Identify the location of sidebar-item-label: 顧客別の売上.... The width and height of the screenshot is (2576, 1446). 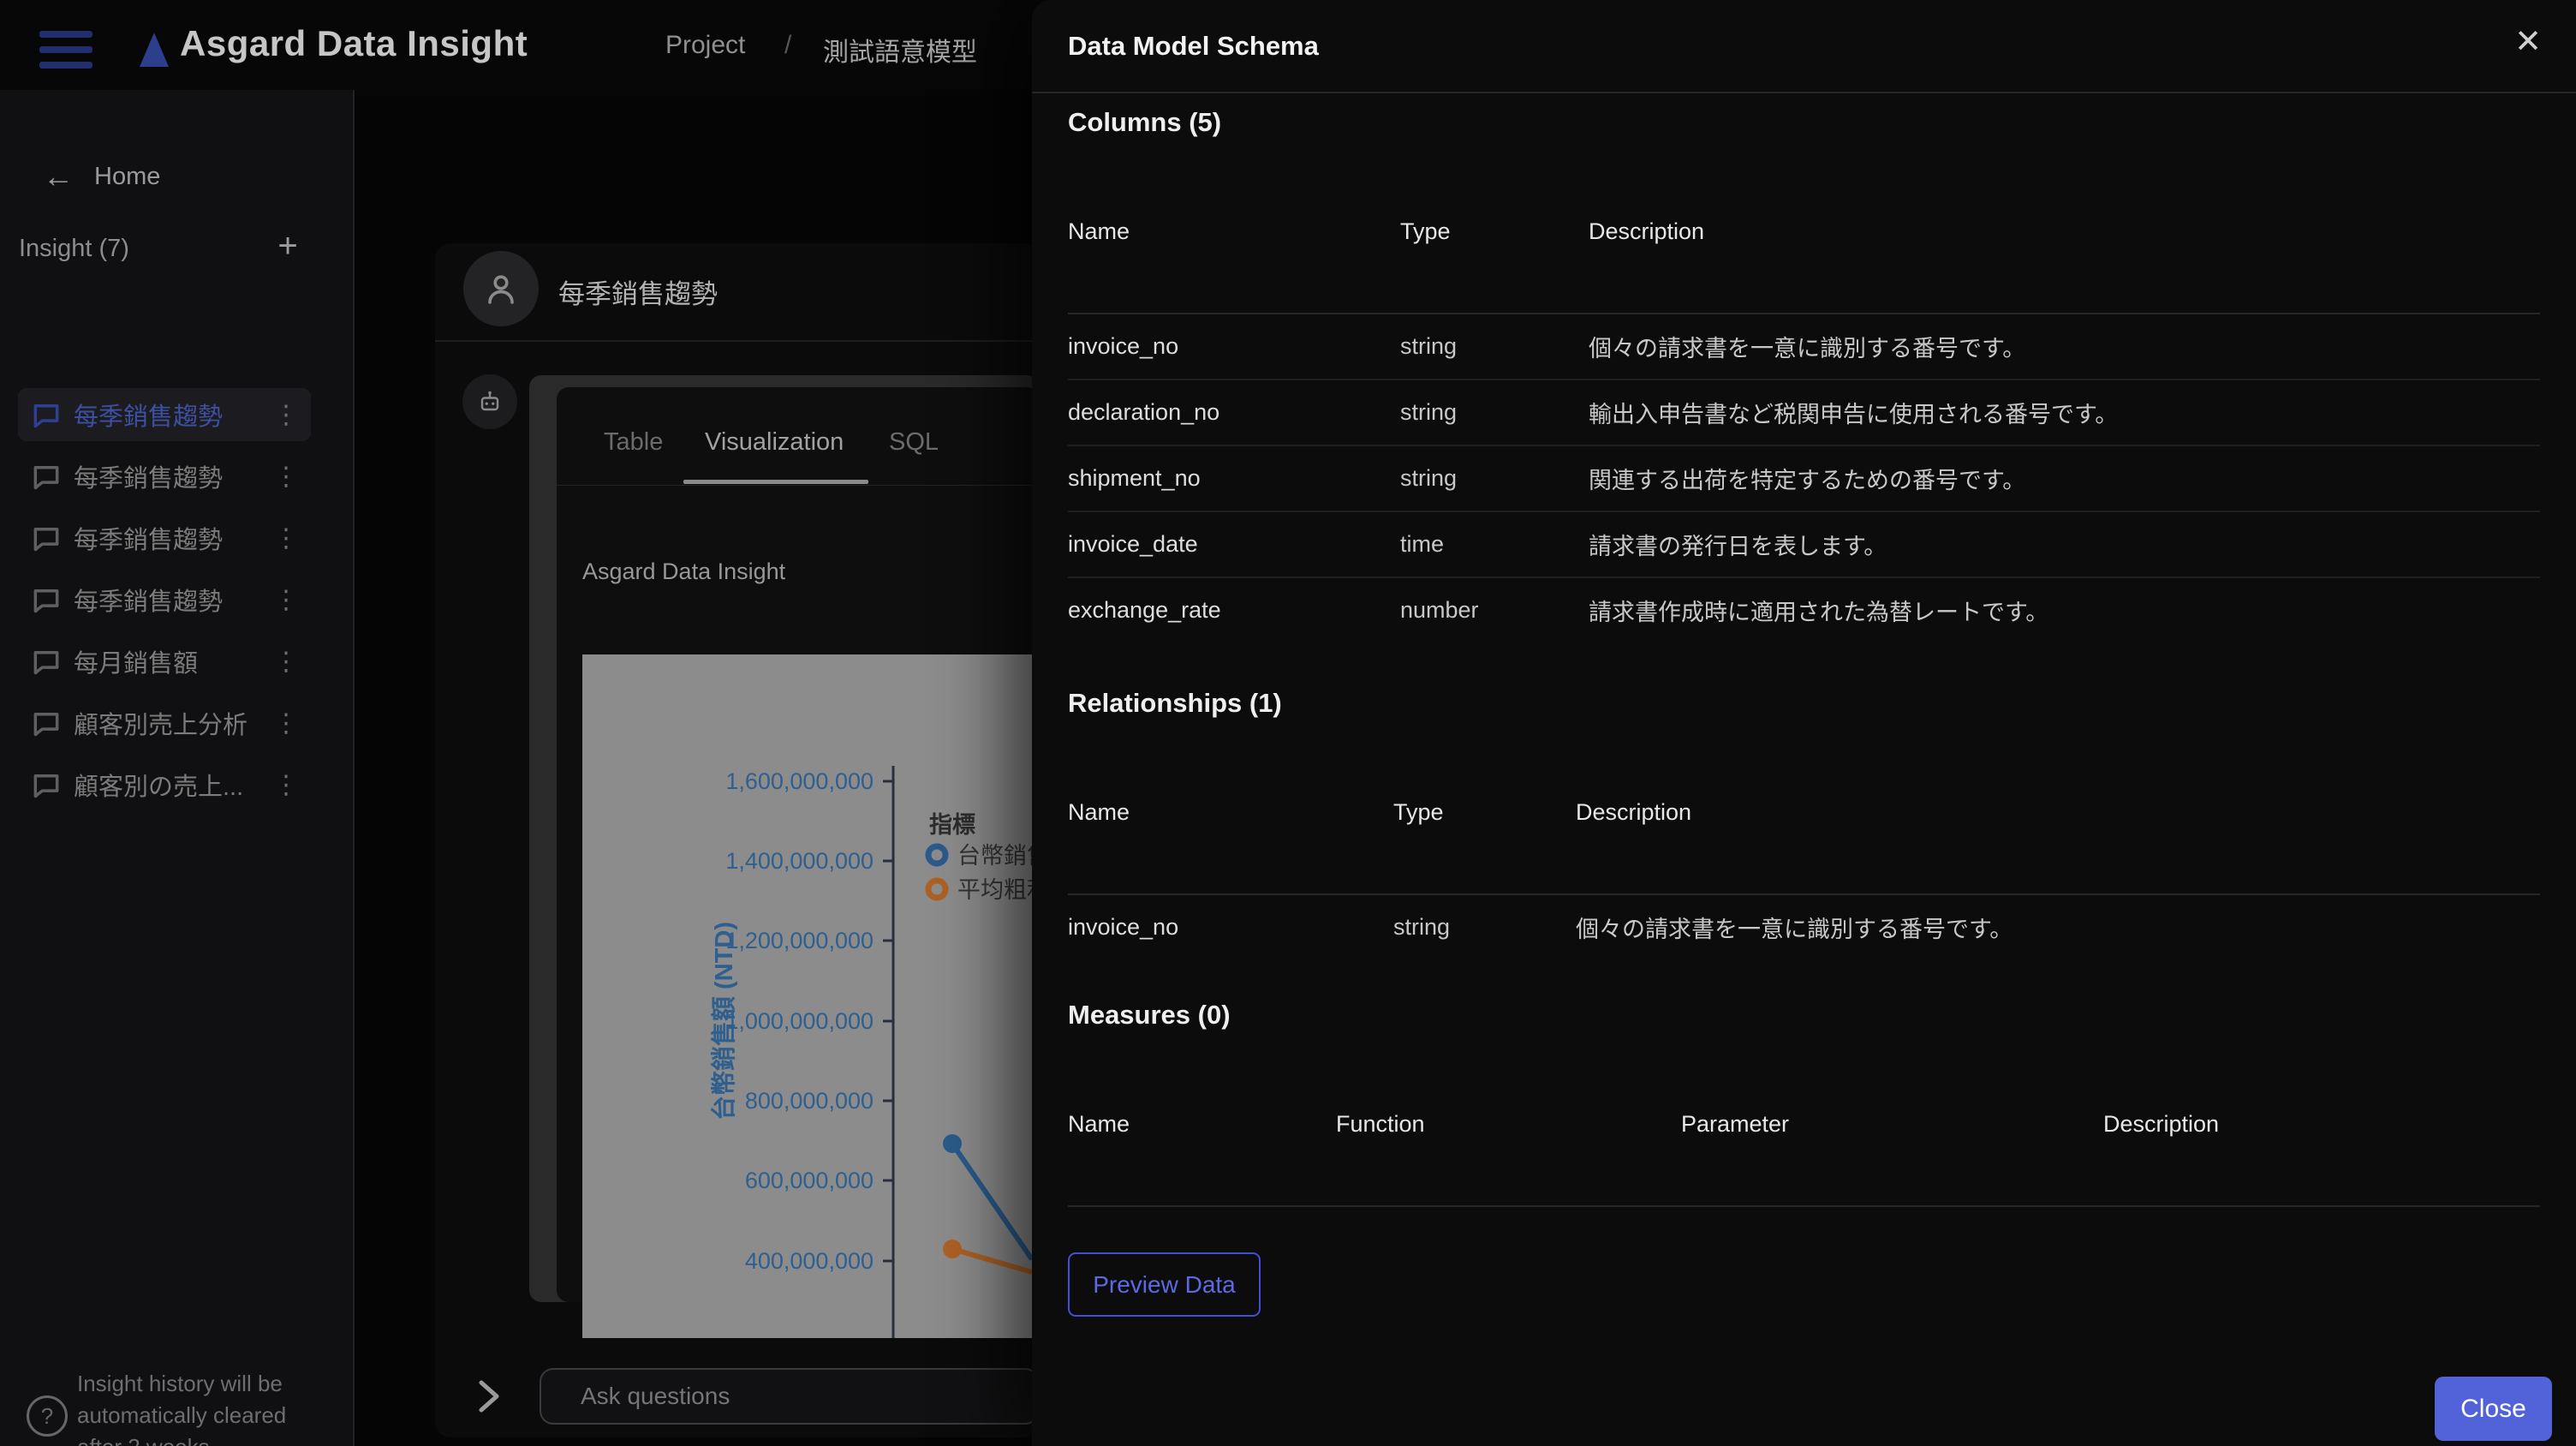
(159, 788).